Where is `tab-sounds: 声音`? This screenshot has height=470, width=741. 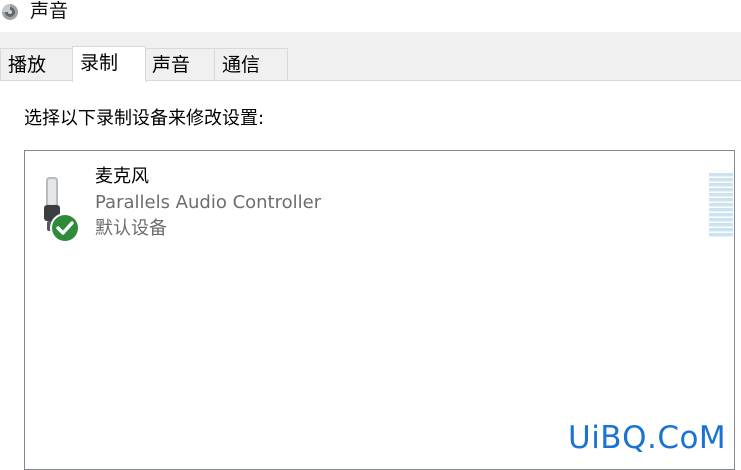
tab-sounds: 声音 is located at coordinates (180, 64).